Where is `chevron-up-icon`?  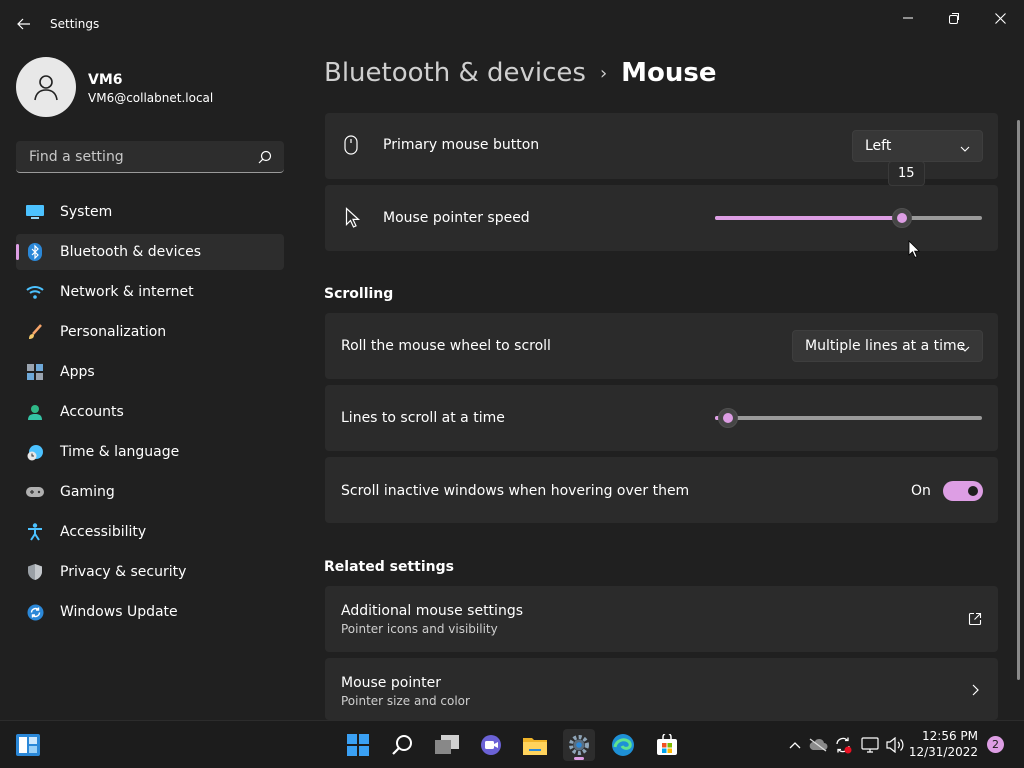 chevron-up-icon is located at coordinates (795, 745).